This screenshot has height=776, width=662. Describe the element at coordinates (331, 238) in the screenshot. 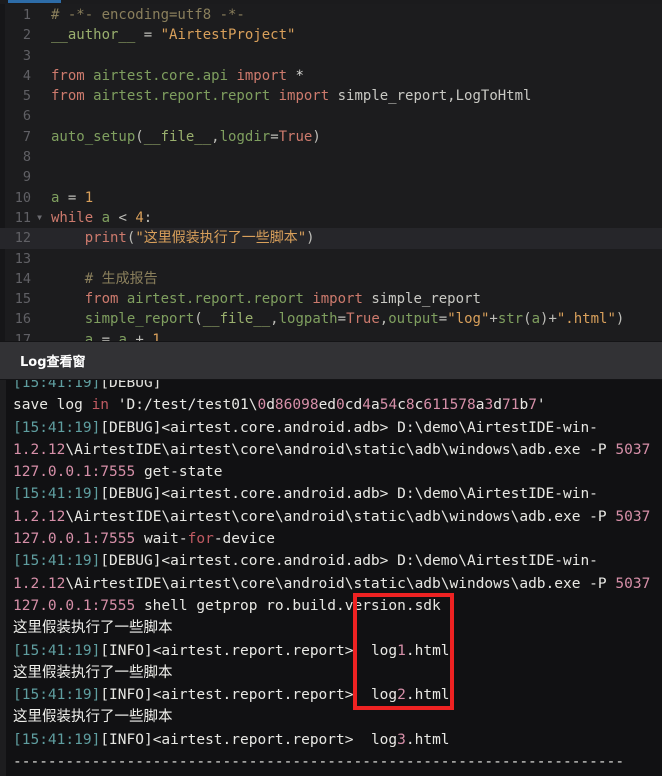

I see `code-line: 12 print("这里假装执行了一些脚本")` at that location.